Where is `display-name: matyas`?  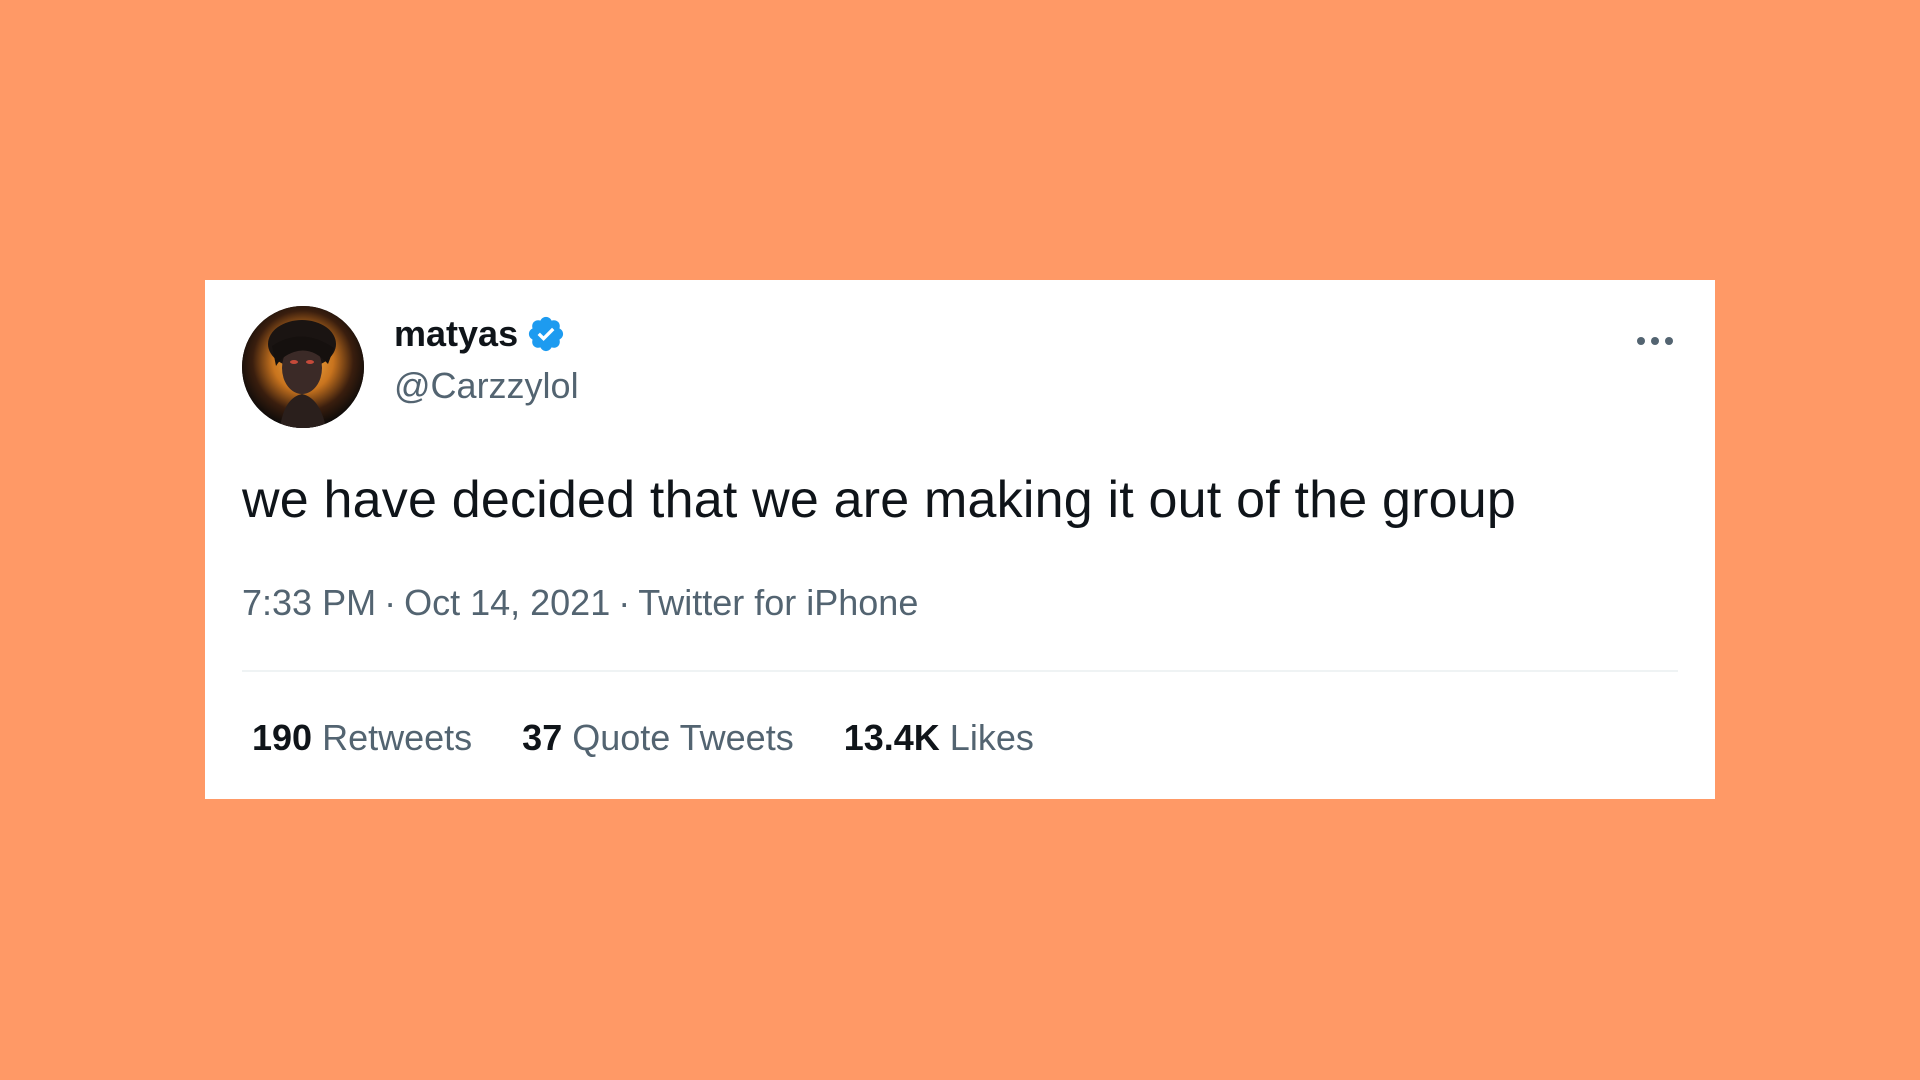
display-name: matyas is located at coordinates (456, 334).